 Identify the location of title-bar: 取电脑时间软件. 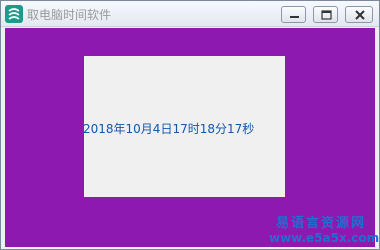
(190, 14).